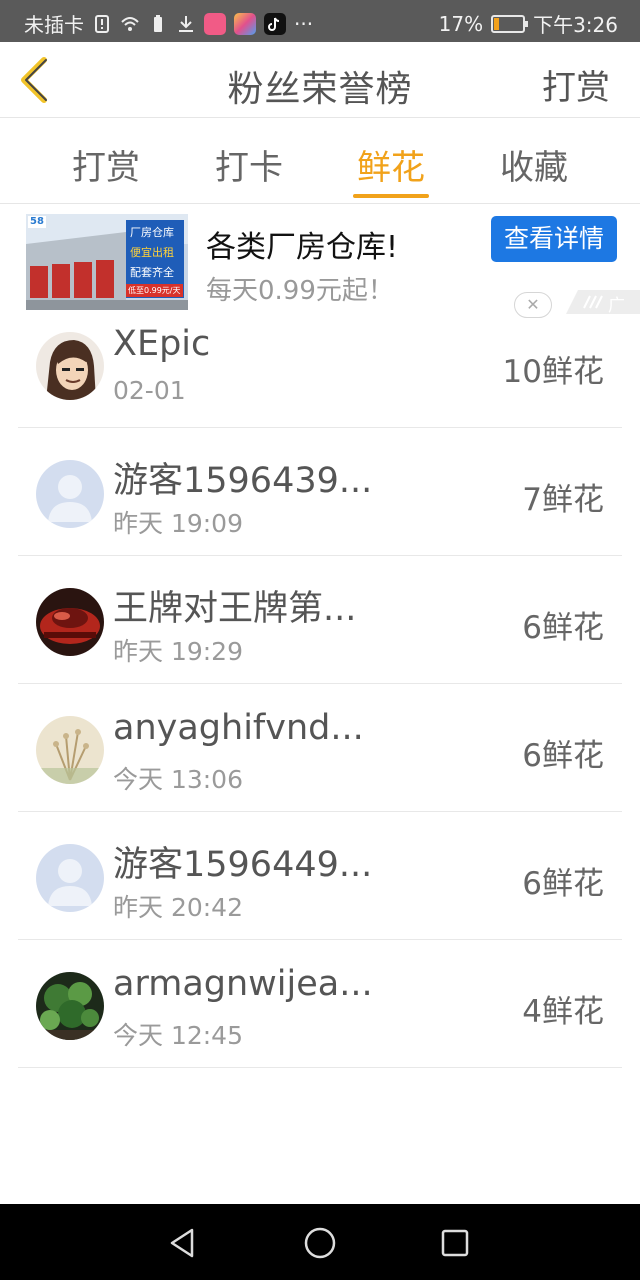 The image size is (640, 1280). I want to click on nav-home-button, so click(320, 1243).